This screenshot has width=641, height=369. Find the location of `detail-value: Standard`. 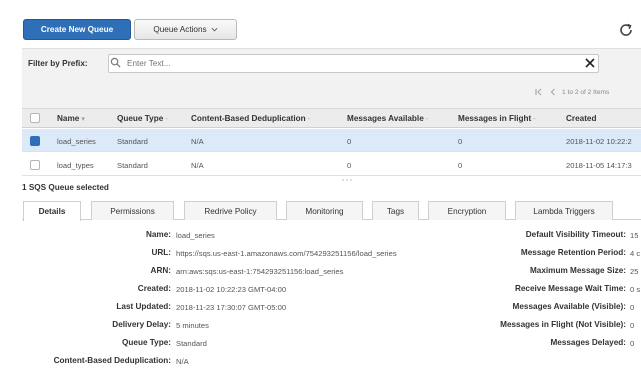

detail-value: Standard is located at coordinates (191, 343).